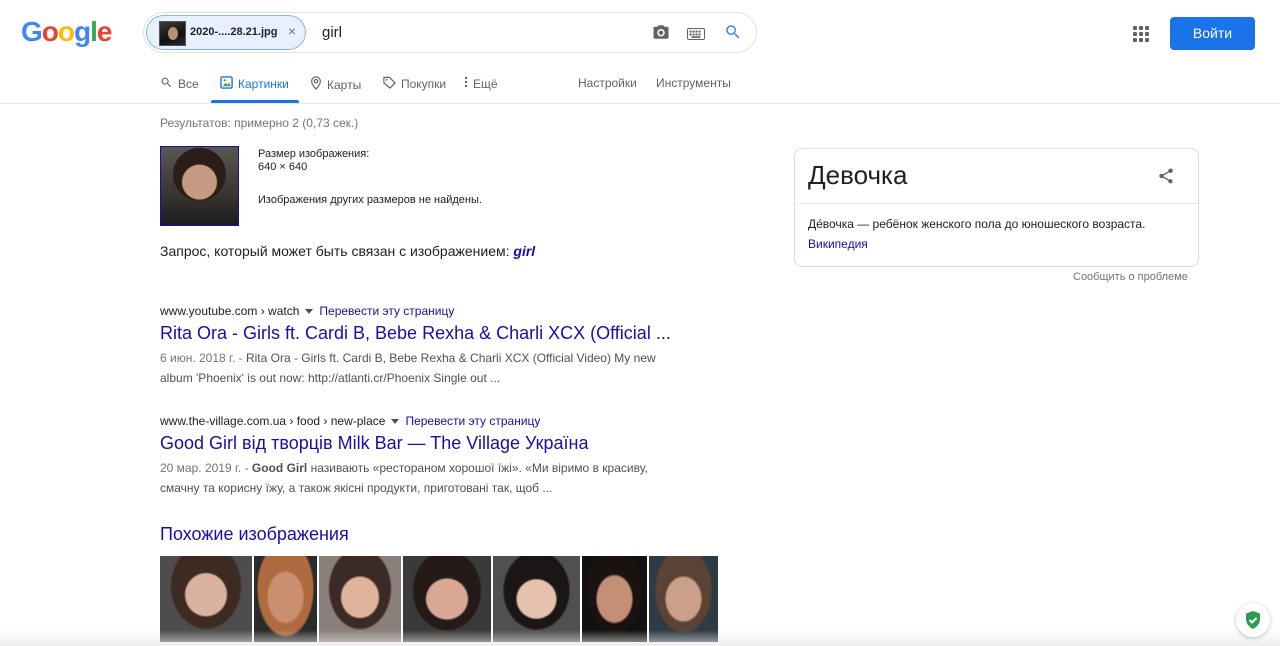 The width and height of the screenshot is (1280, 646). What do you see at coordinates (696, 36) in the screenshot?
I see `keyboard-icon` at bounding box center [696, 36].